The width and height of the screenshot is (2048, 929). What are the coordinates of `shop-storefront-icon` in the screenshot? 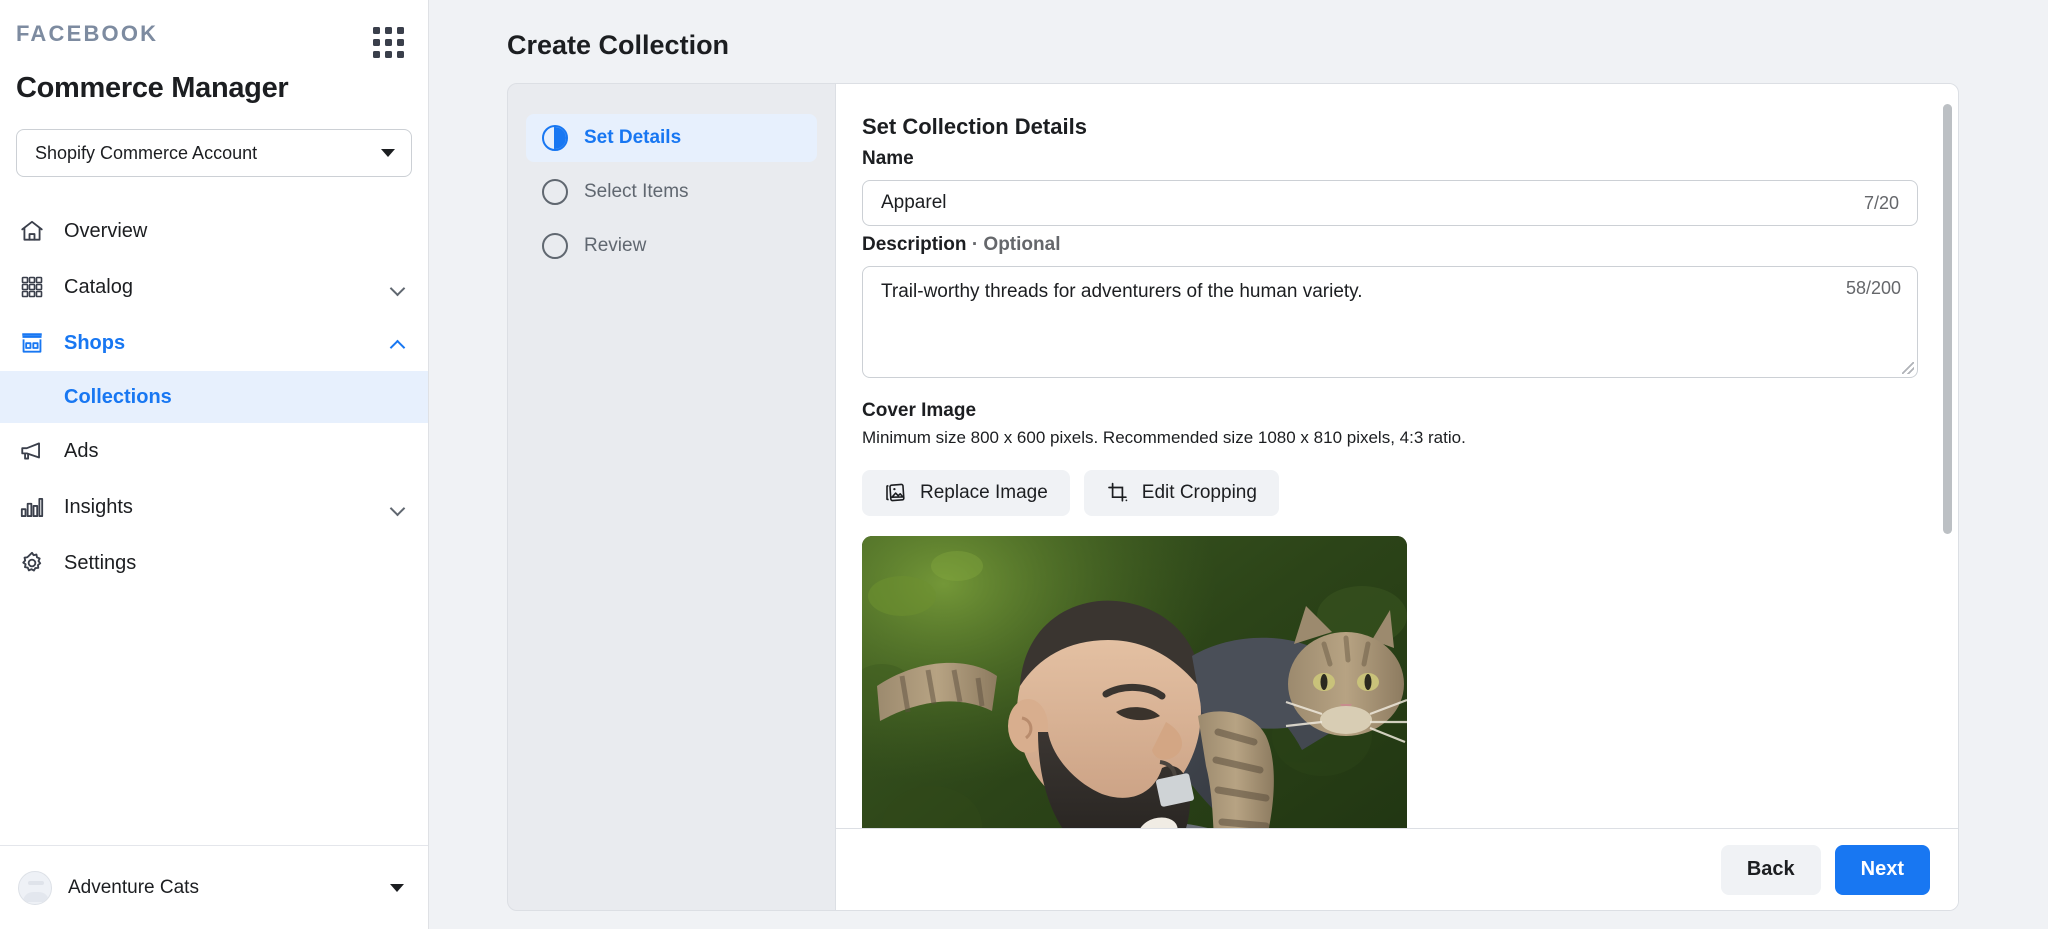 It's located at (32, 343).